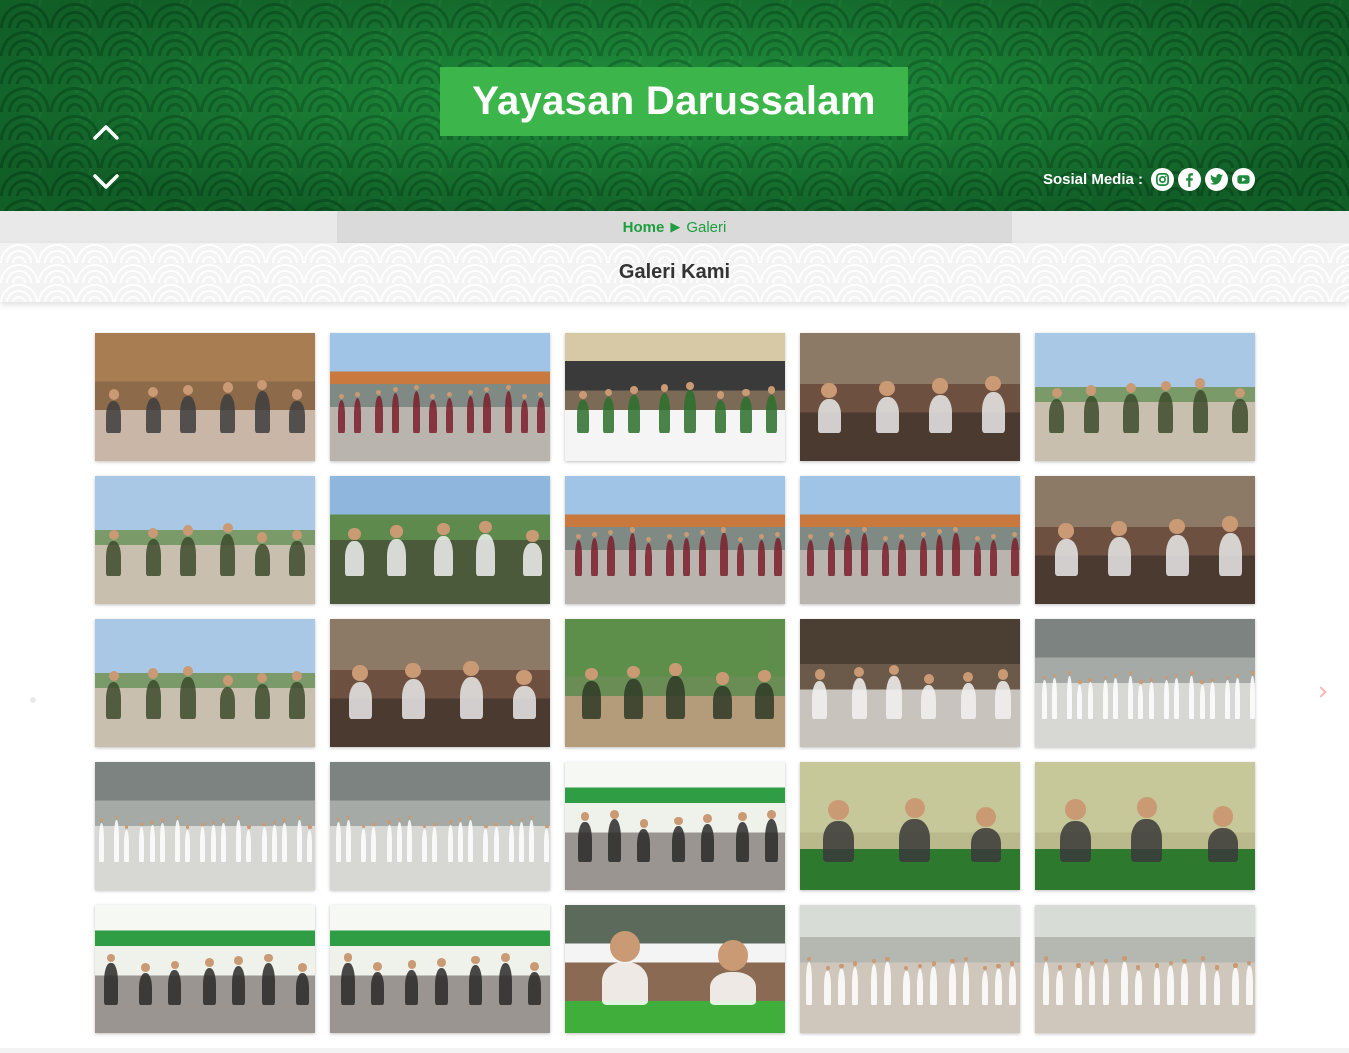 The width and height of the screenshot is (1349, 1053). Describe the element at coordinates (674, 1050) in the screenshot. I see `page-bottom-strip` at that location.